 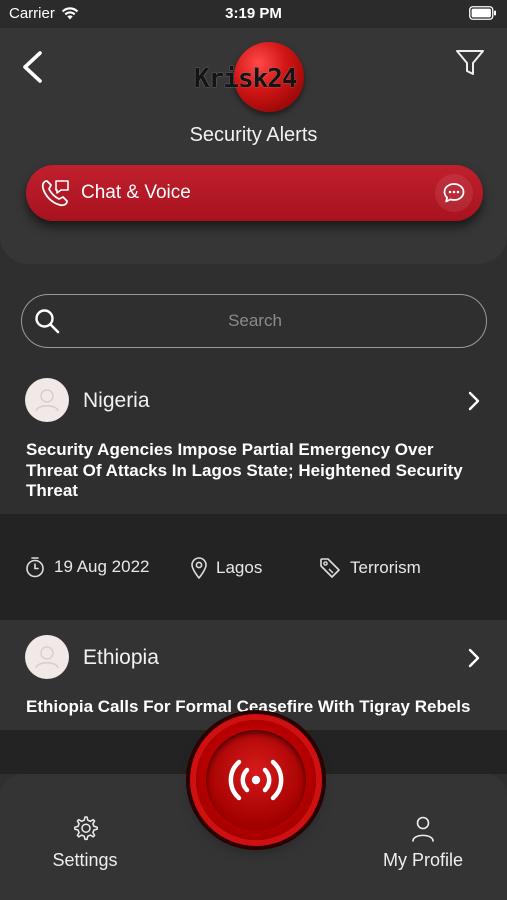 I want to click on battery-icon, so click(x=482, y=13).